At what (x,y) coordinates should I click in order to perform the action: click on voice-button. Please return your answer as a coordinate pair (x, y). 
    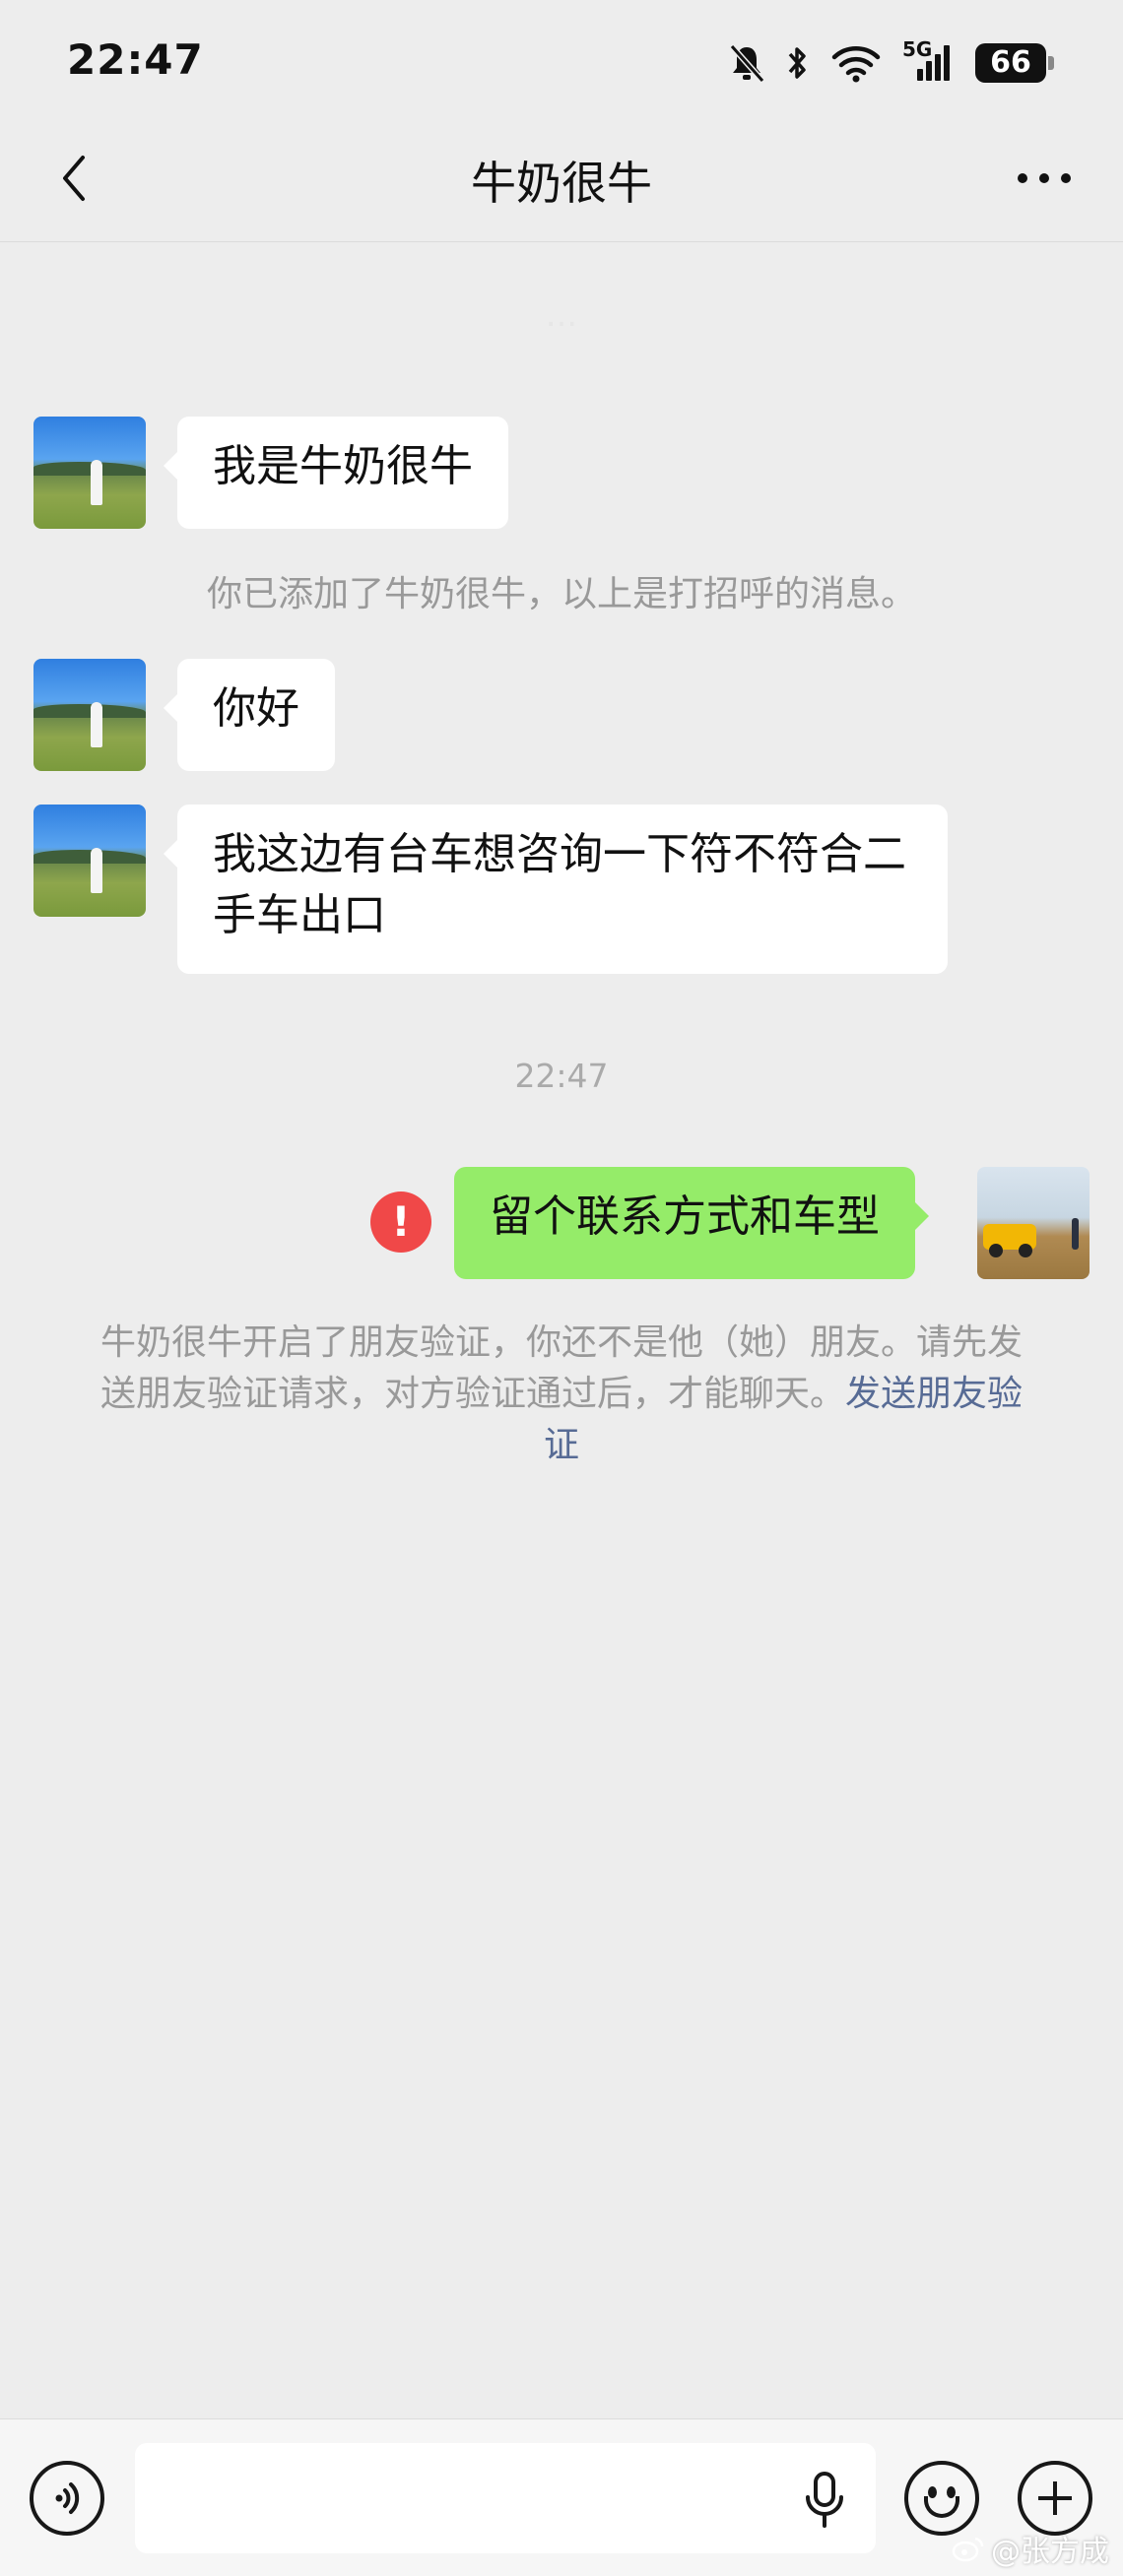
    Looking at the image, I should click on (67, 2498).